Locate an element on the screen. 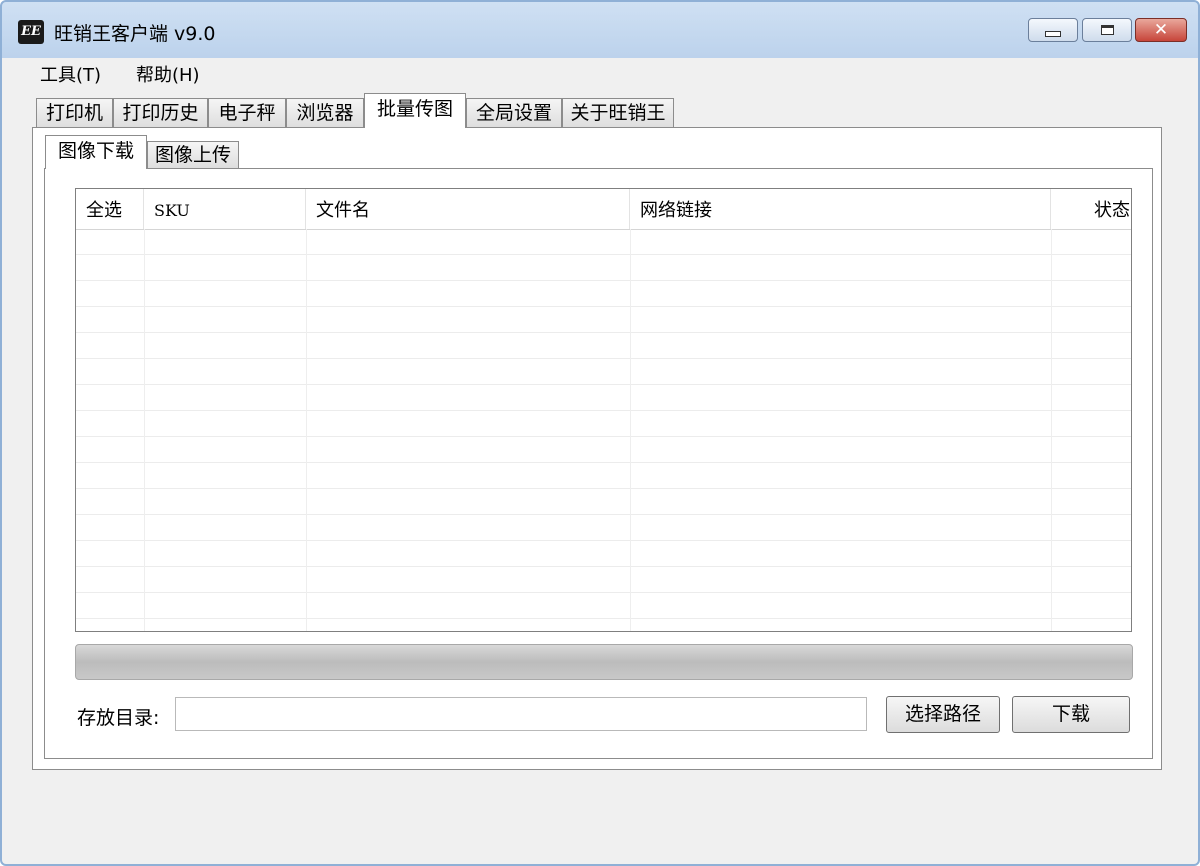 The width and height of the screenshot is (1200, 866). close-button: ✕ is located at coordinates (1161, 30).